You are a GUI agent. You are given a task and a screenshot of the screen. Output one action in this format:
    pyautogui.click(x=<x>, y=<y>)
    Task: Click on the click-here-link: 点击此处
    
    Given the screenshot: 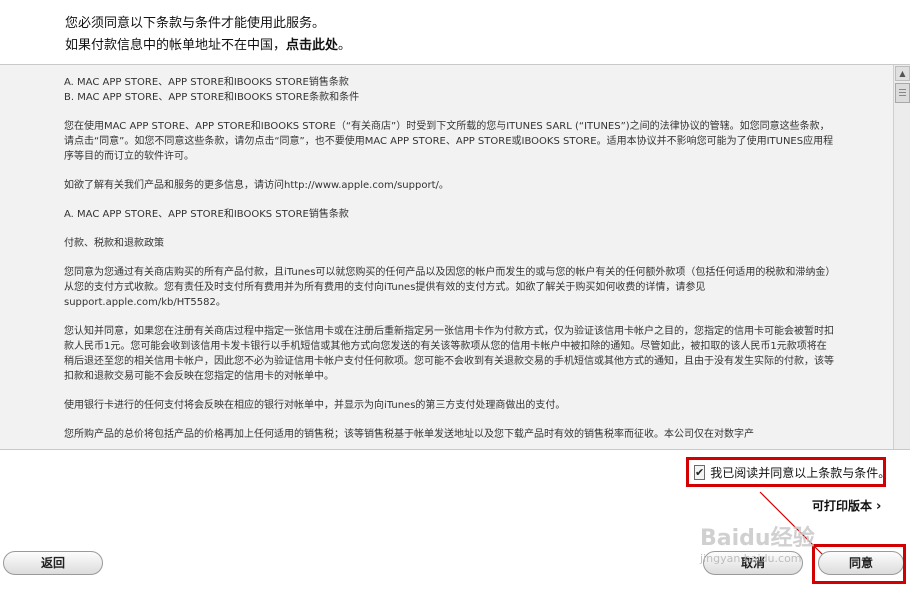 What is the action you would take?
    pyautogui.click(x=312, y=45)
    